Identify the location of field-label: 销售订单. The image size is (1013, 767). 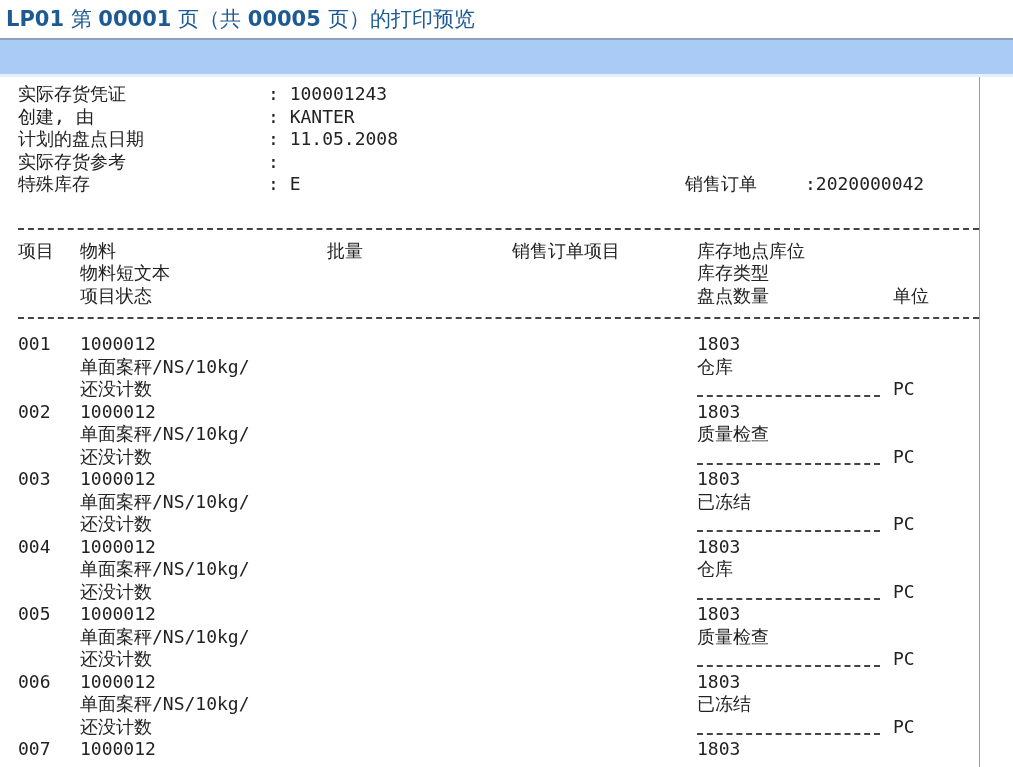
(721, 184).